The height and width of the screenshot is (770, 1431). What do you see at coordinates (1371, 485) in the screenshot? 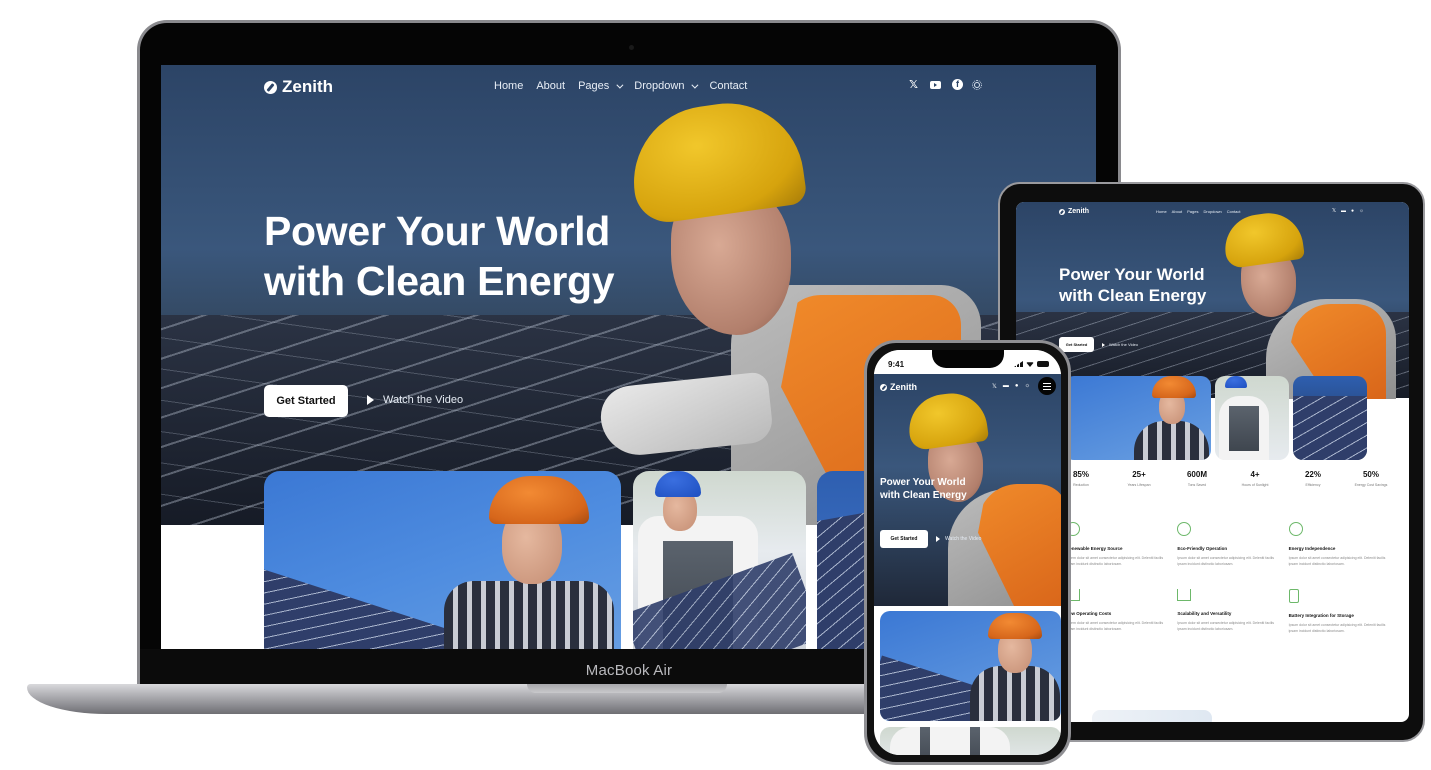
I see `stat-label: Energy Cost Savings` at bounding box center [1371, 485].